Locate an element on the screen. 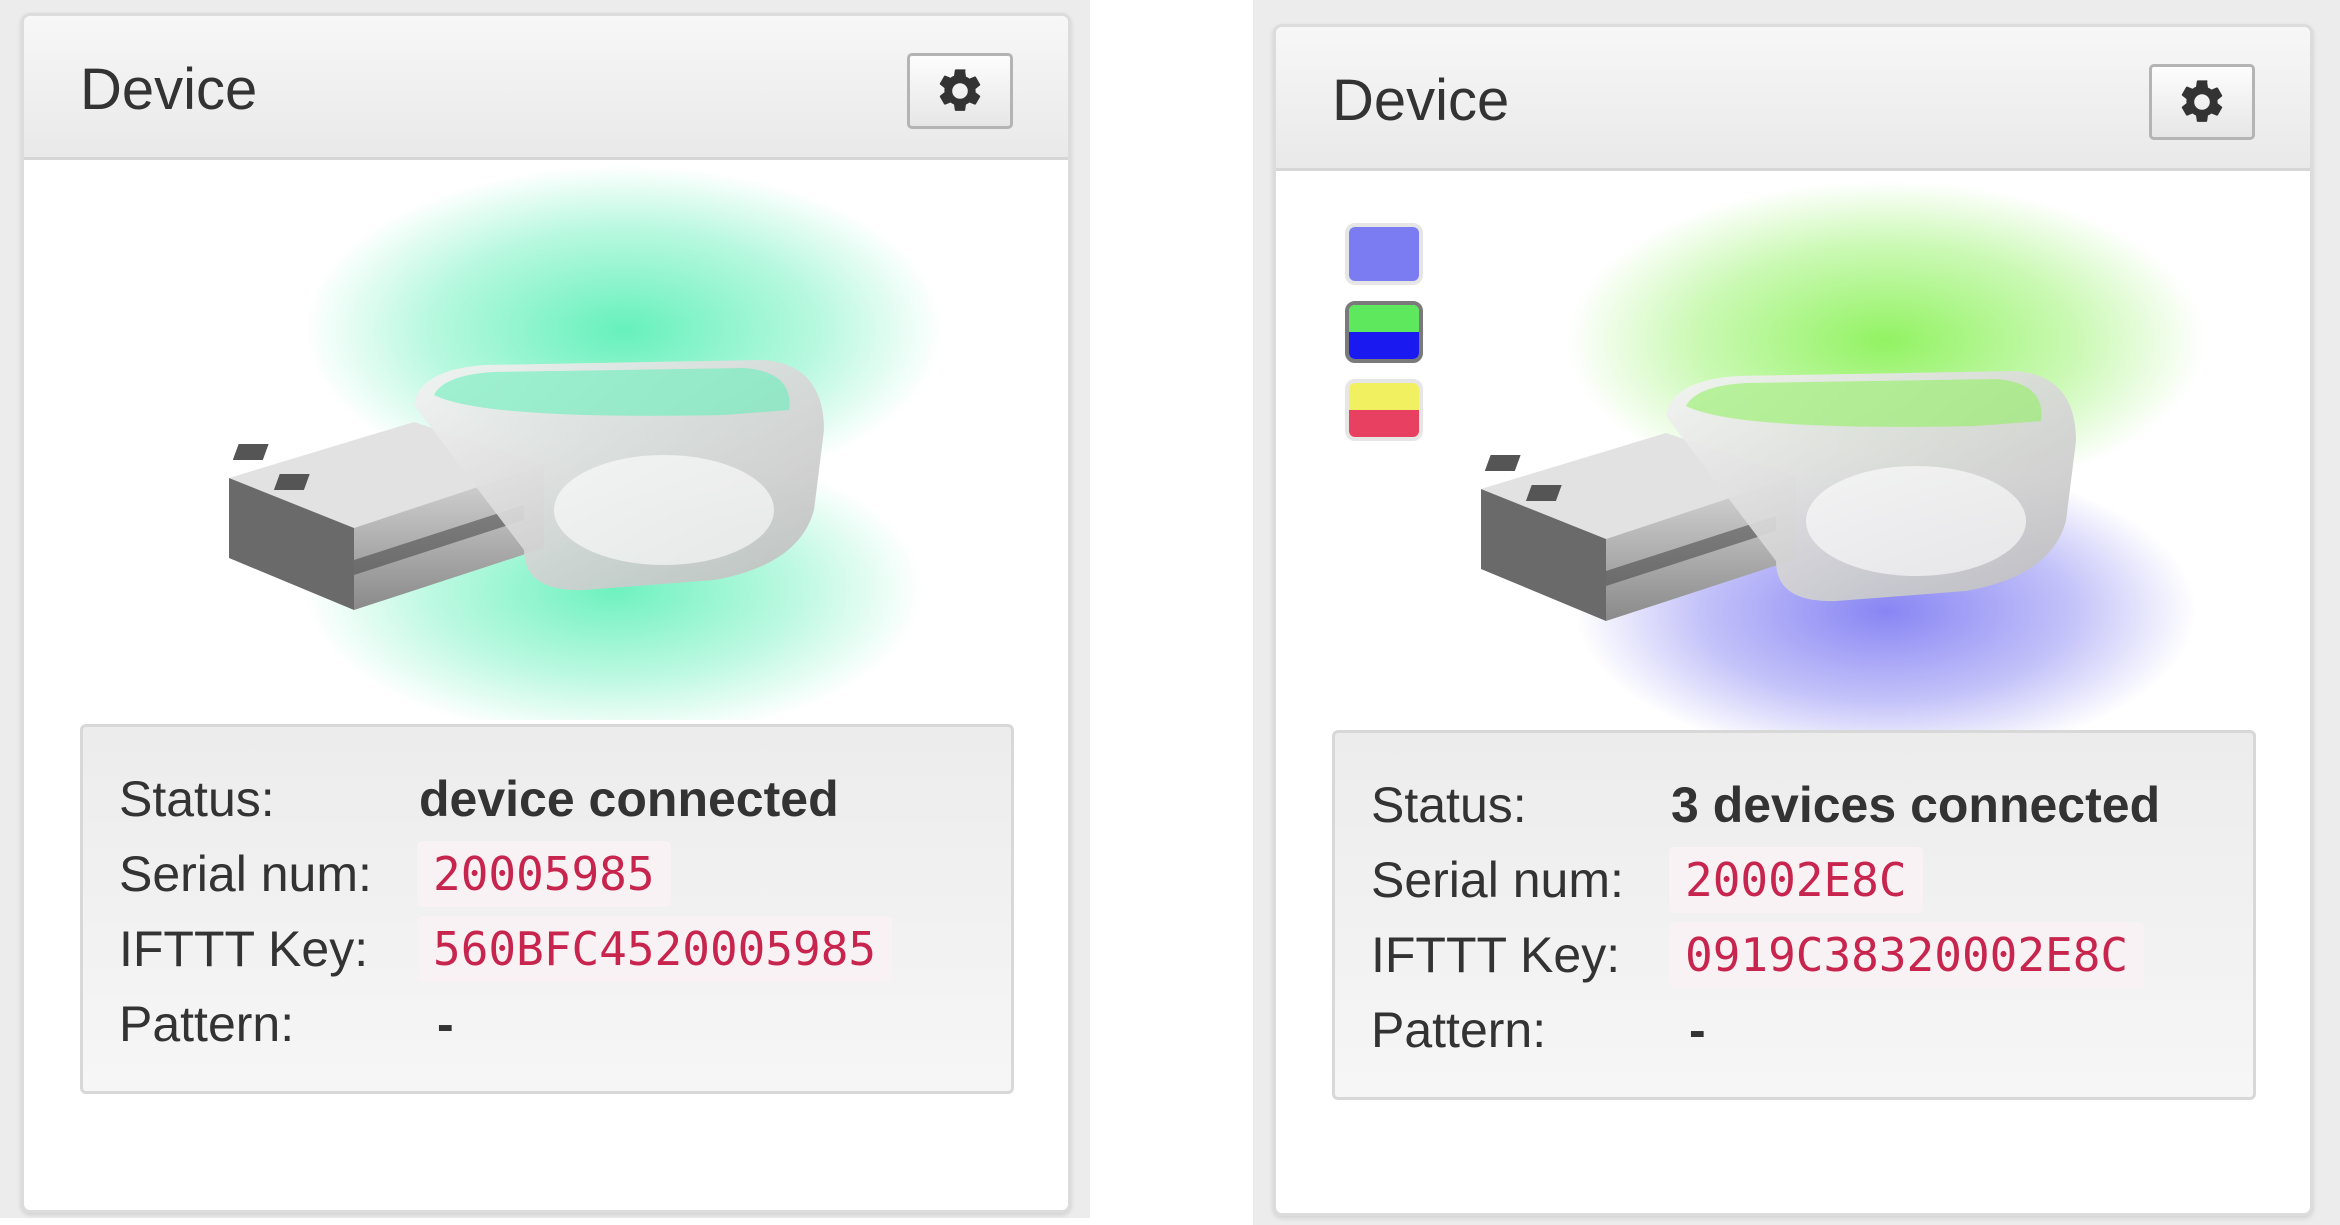 Image resolution: width=2340 pixels, height=1225 pixels. serial-row: Serial num: 20002E8C is located at coordinates (1647, 880).